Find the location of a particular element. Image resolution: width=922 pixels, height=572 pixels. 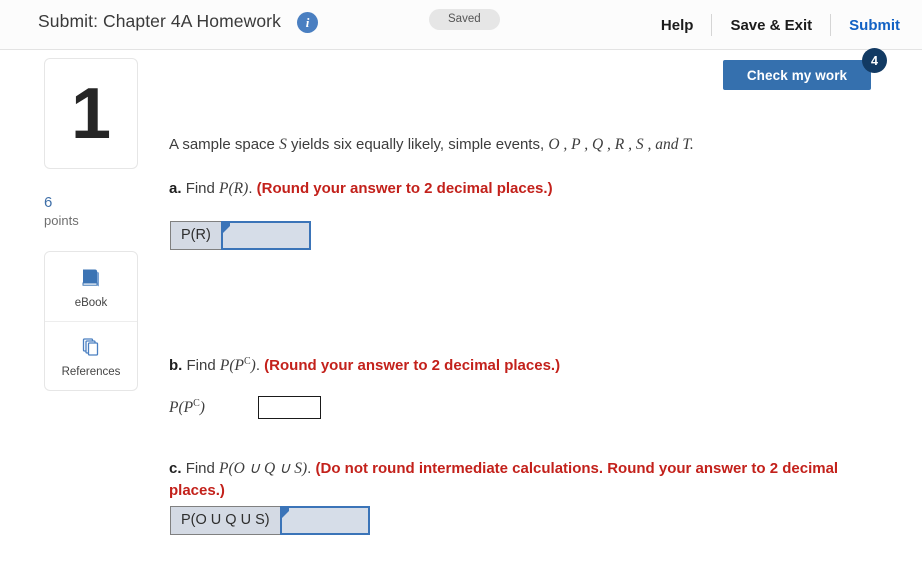

answer-b-input is located at coordinates (289, 407).